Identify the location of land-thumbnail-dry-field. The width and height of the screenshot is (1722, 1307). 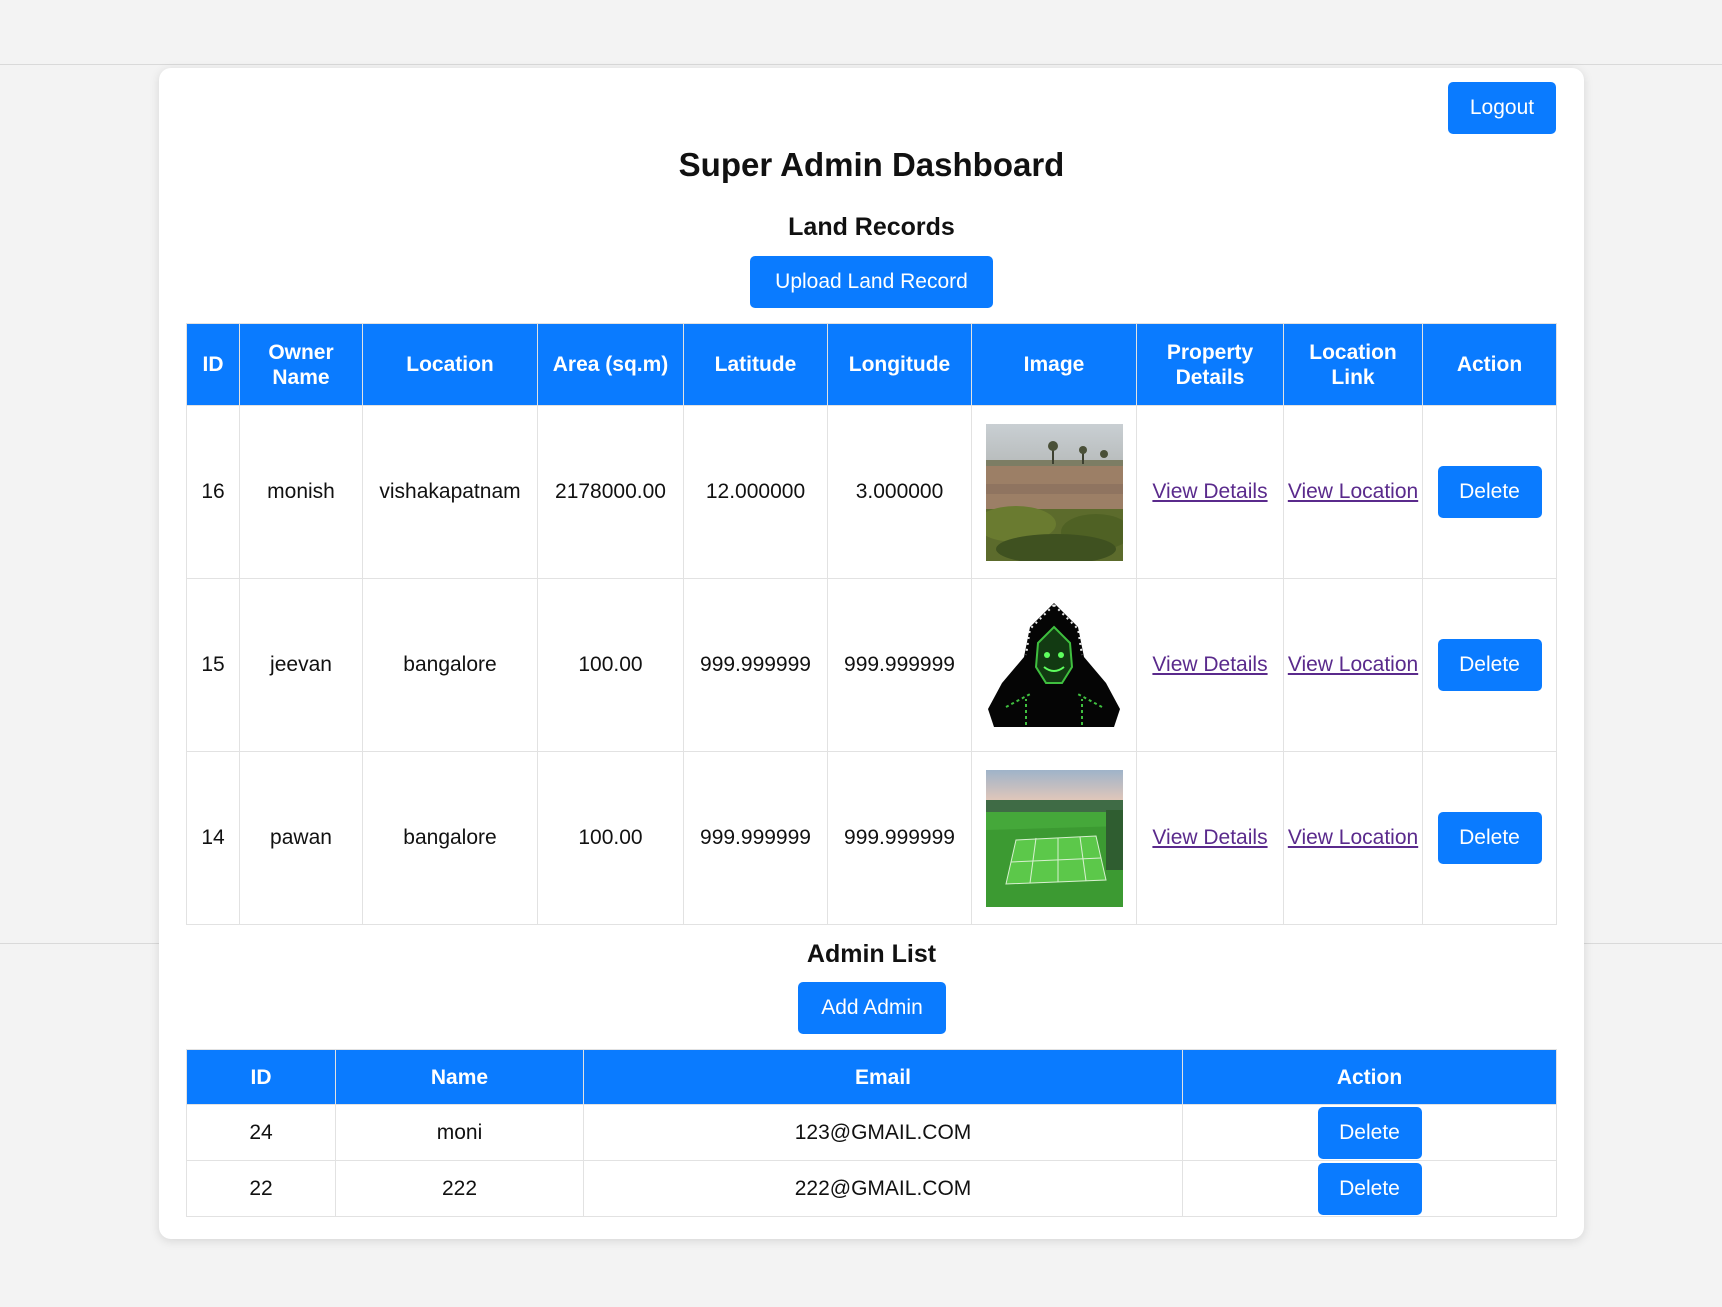
(1054, 492).